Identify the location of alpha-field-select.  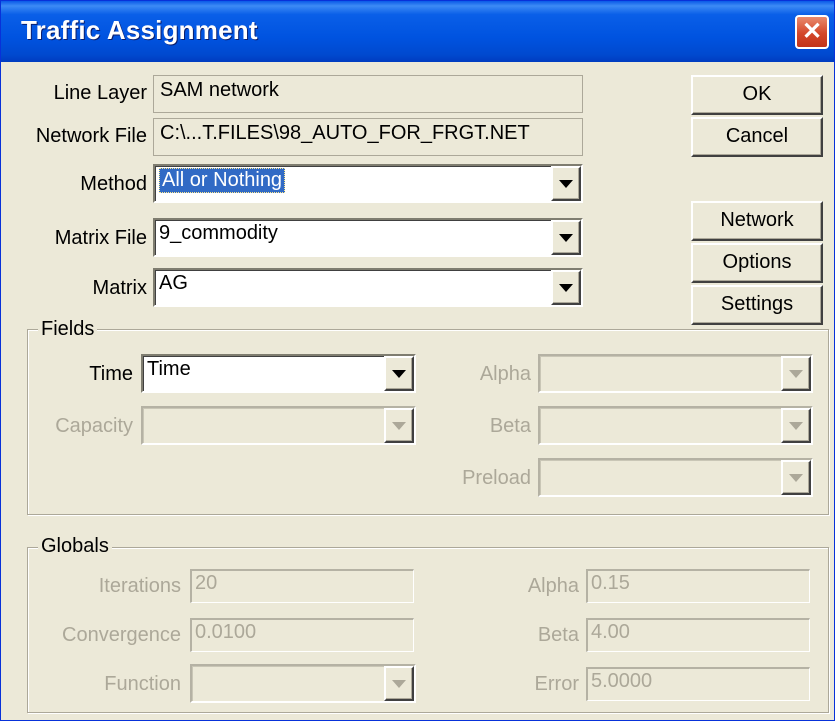
(675, 373).